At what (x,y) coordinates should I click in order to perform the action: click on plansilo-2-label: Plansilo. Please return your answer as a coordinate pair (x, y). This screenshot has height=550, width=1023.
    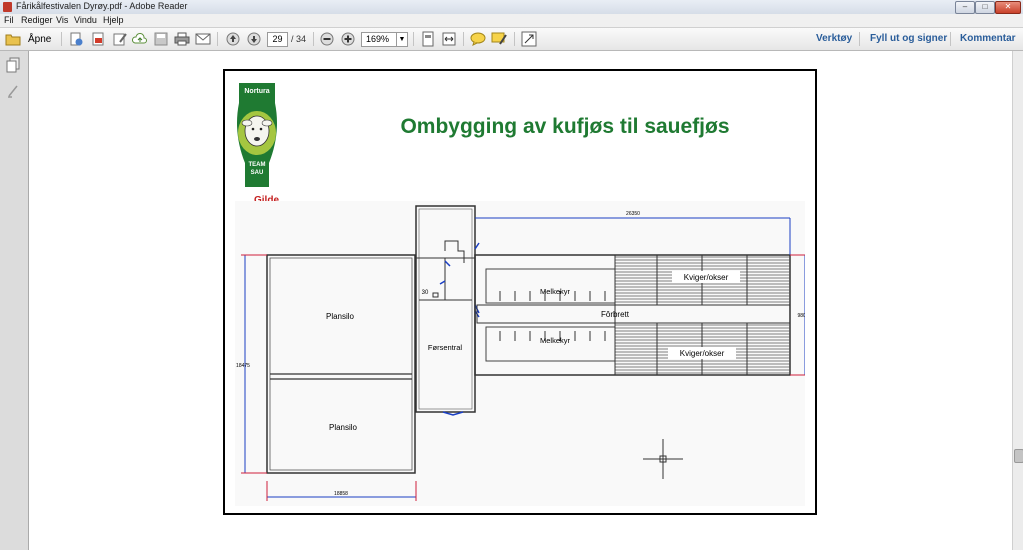
    Looking at the image, I should click on (343, 427).